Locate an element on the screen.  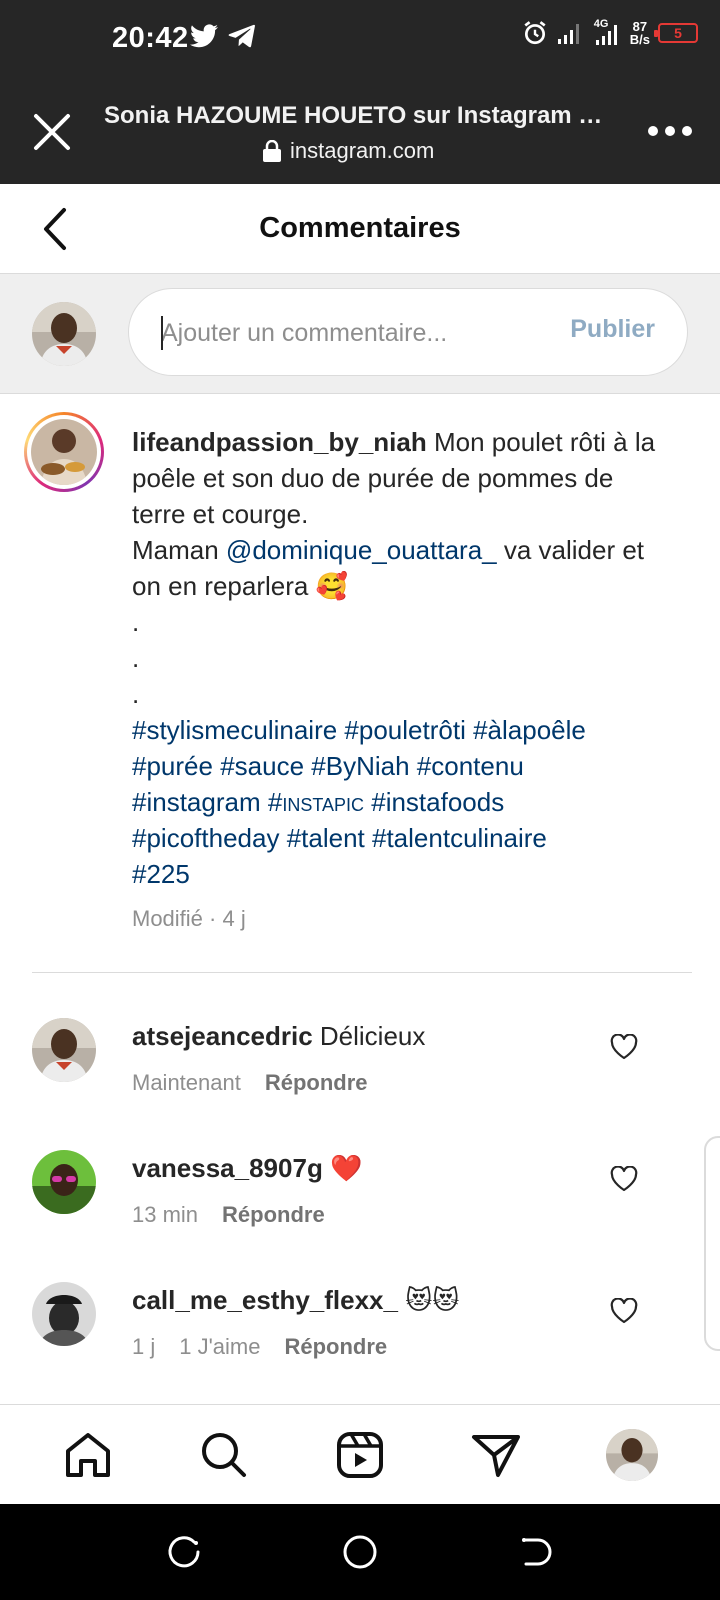
status-time: 20:42 is located at coordinates (150, 38).